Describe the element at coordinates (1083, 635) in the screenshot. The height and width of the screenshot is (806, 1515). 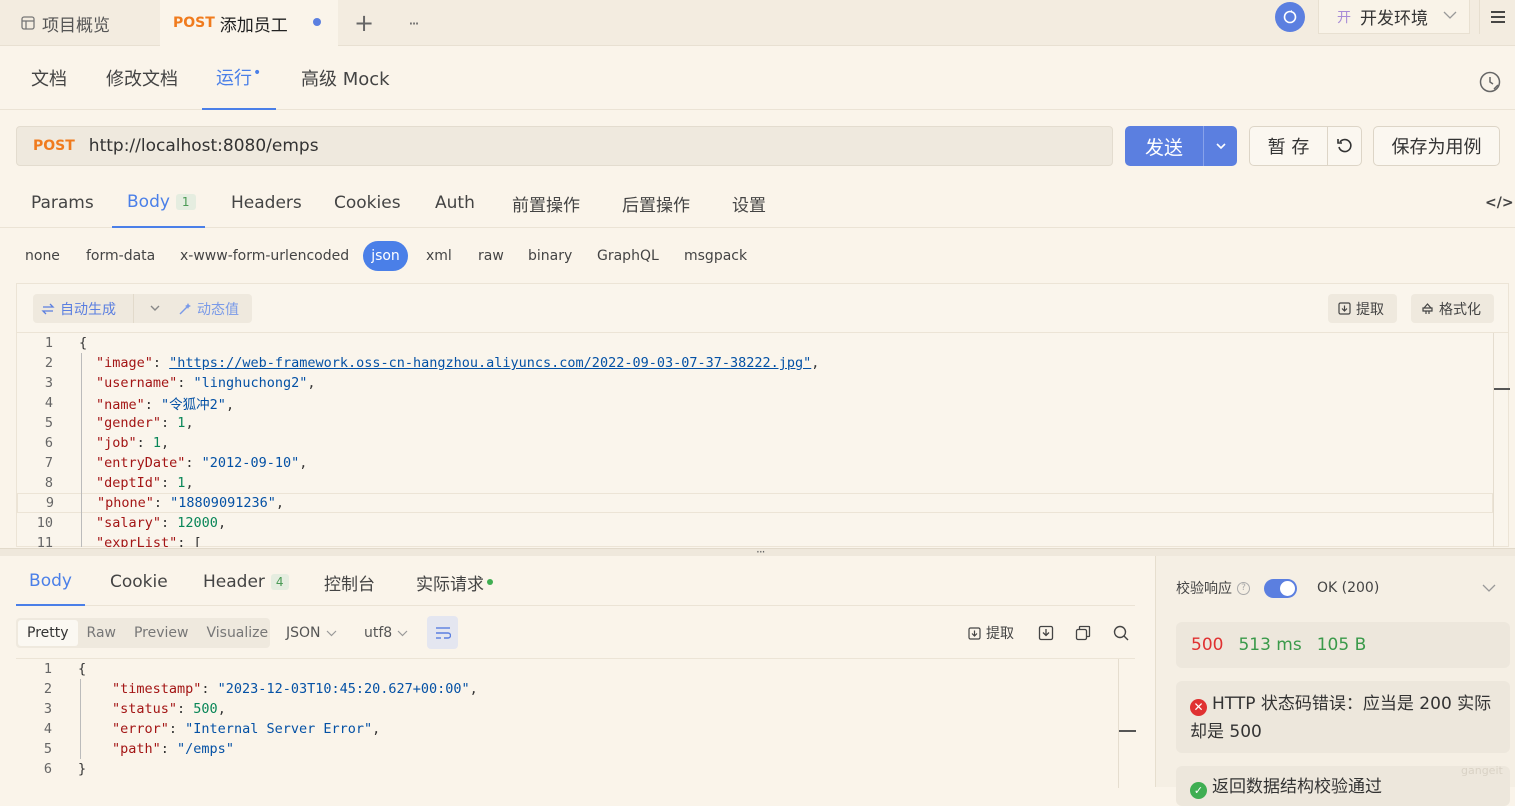
I see `copy-icon` at that location.